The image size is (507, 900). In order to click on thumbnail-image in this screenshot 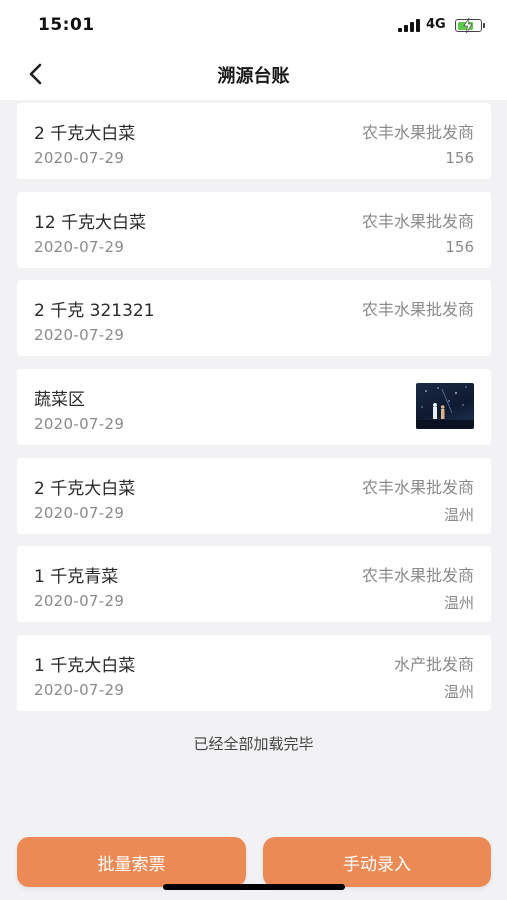, I will do `click(445, 408)`.